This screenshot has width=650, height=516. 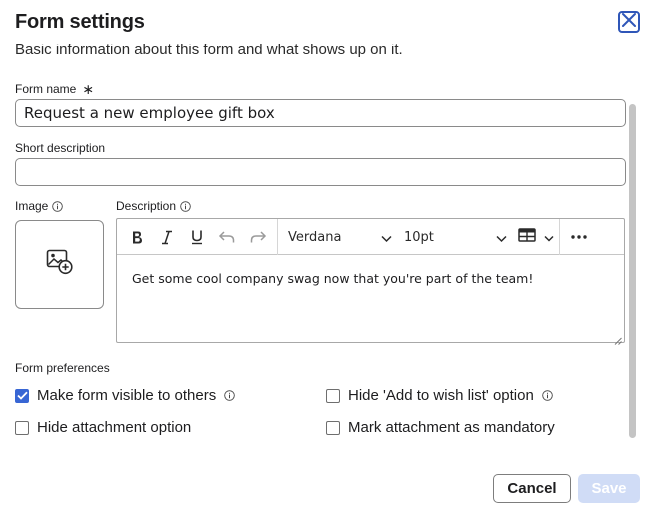 I want to click on close-icon, so click(x=629, y=22).